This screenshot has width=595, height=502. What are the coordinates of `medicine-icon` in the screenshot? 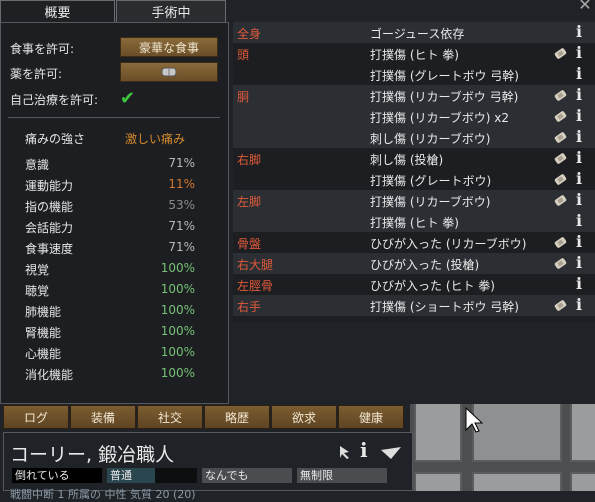 It's located at (169, 72).